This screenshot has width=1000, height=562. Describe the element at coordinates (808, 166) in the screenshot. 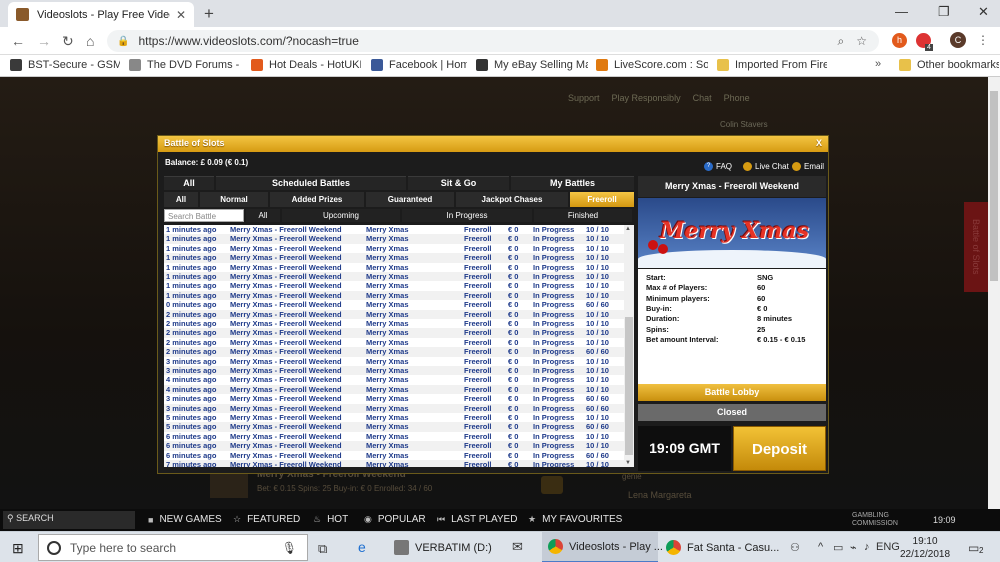

I see `email-link: Email` at that location.